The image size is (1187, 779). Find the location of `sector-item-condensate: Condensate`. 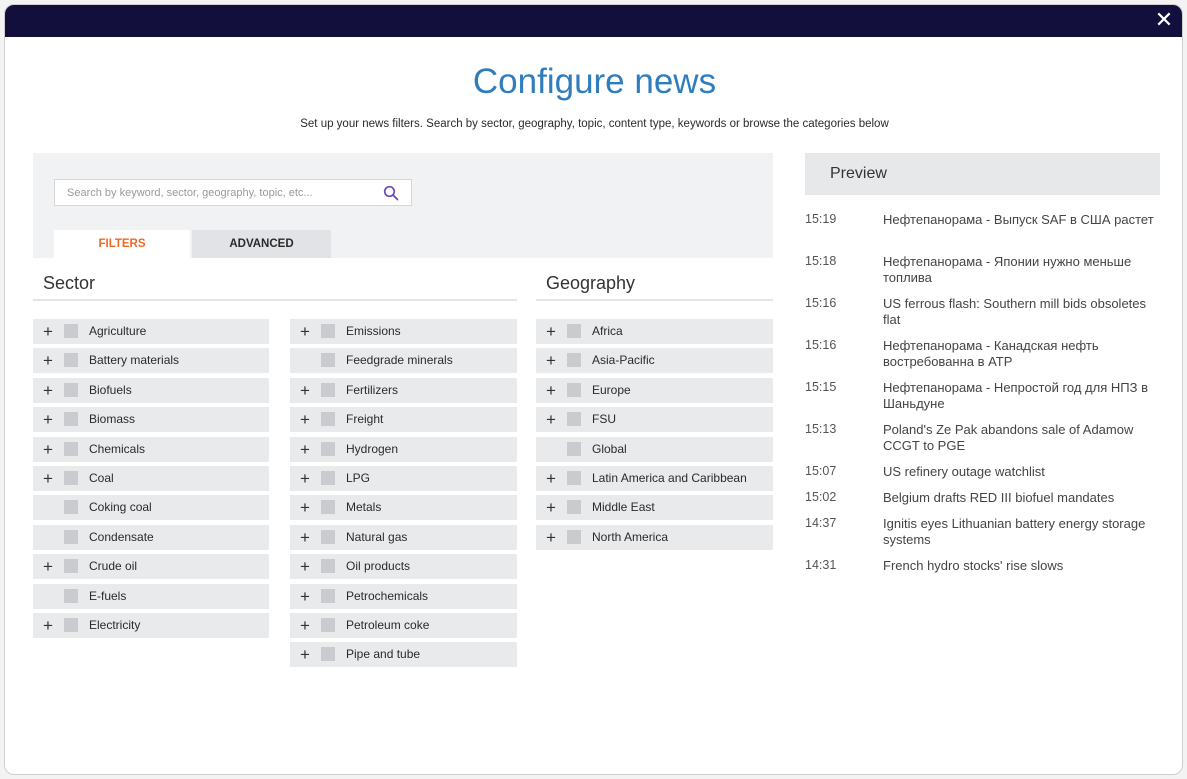

sector-item-condensate: Condensate is located at coordinates (151, 537).